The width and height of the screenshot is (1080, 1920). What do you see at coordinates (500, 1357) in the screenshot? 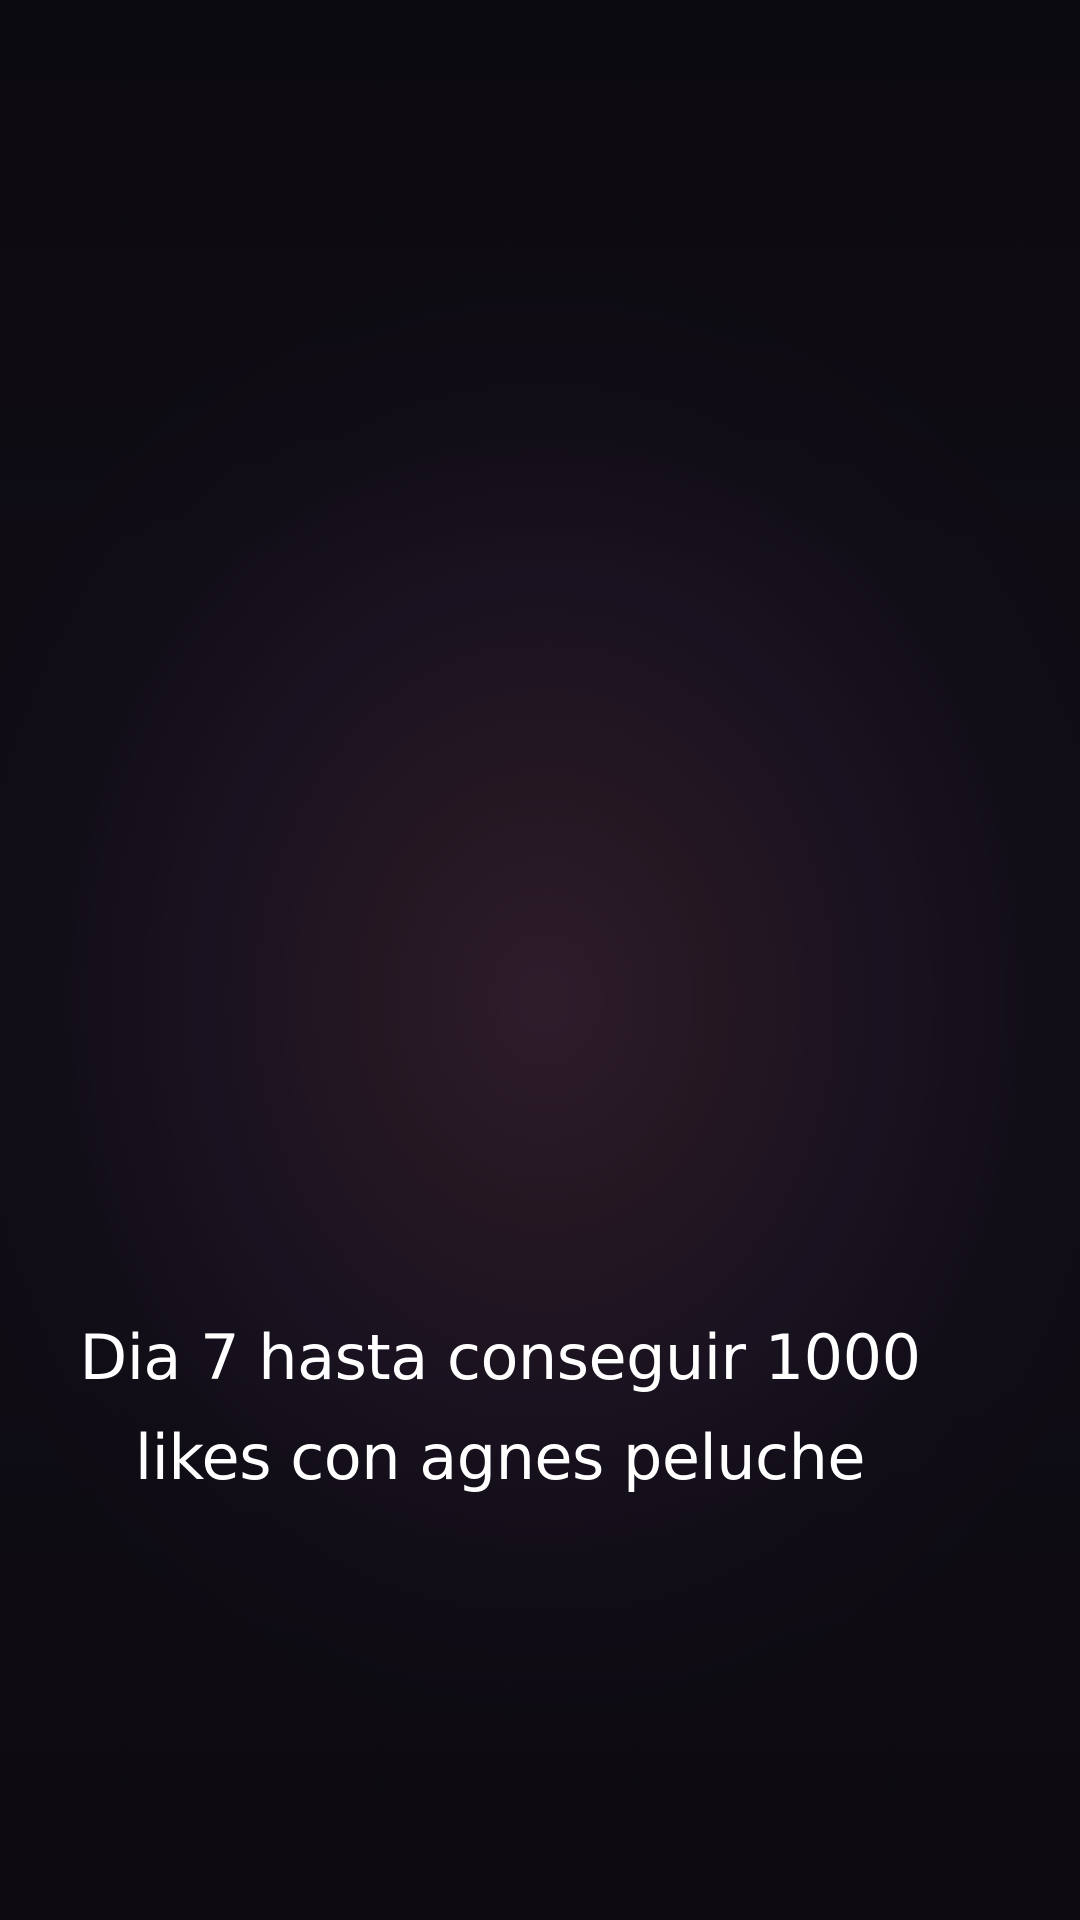
I see `caption-line-1: Dia 7 hasta conseguir 1000` at bounding box center [500, 1357].